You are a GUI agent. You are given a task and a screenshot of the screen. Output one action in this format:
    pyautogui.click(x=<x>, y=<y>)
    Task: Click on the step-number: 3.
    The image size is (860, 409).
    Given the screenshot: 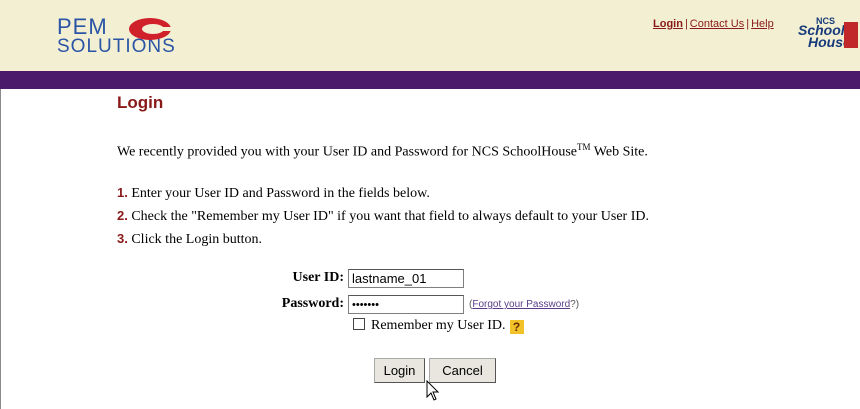 What is the action you would take?
    pyautogui.click(x=122, y=238)
    